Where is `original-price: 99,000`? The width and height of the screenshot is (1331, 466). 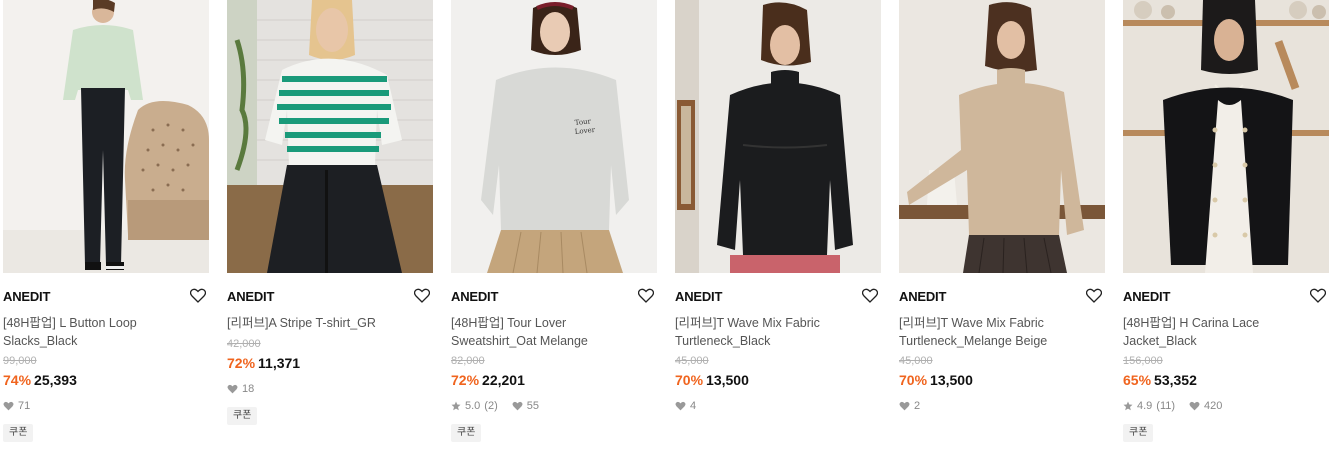
original-price: 99,000 is located at coordinates (20, 361).